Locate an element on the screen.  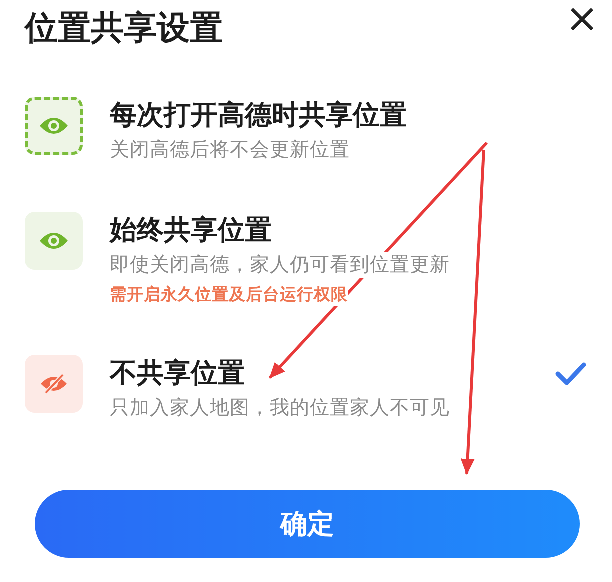
permission-warning: 需开启永久位置及后台运行权限 is located at coordinates (229, 295).